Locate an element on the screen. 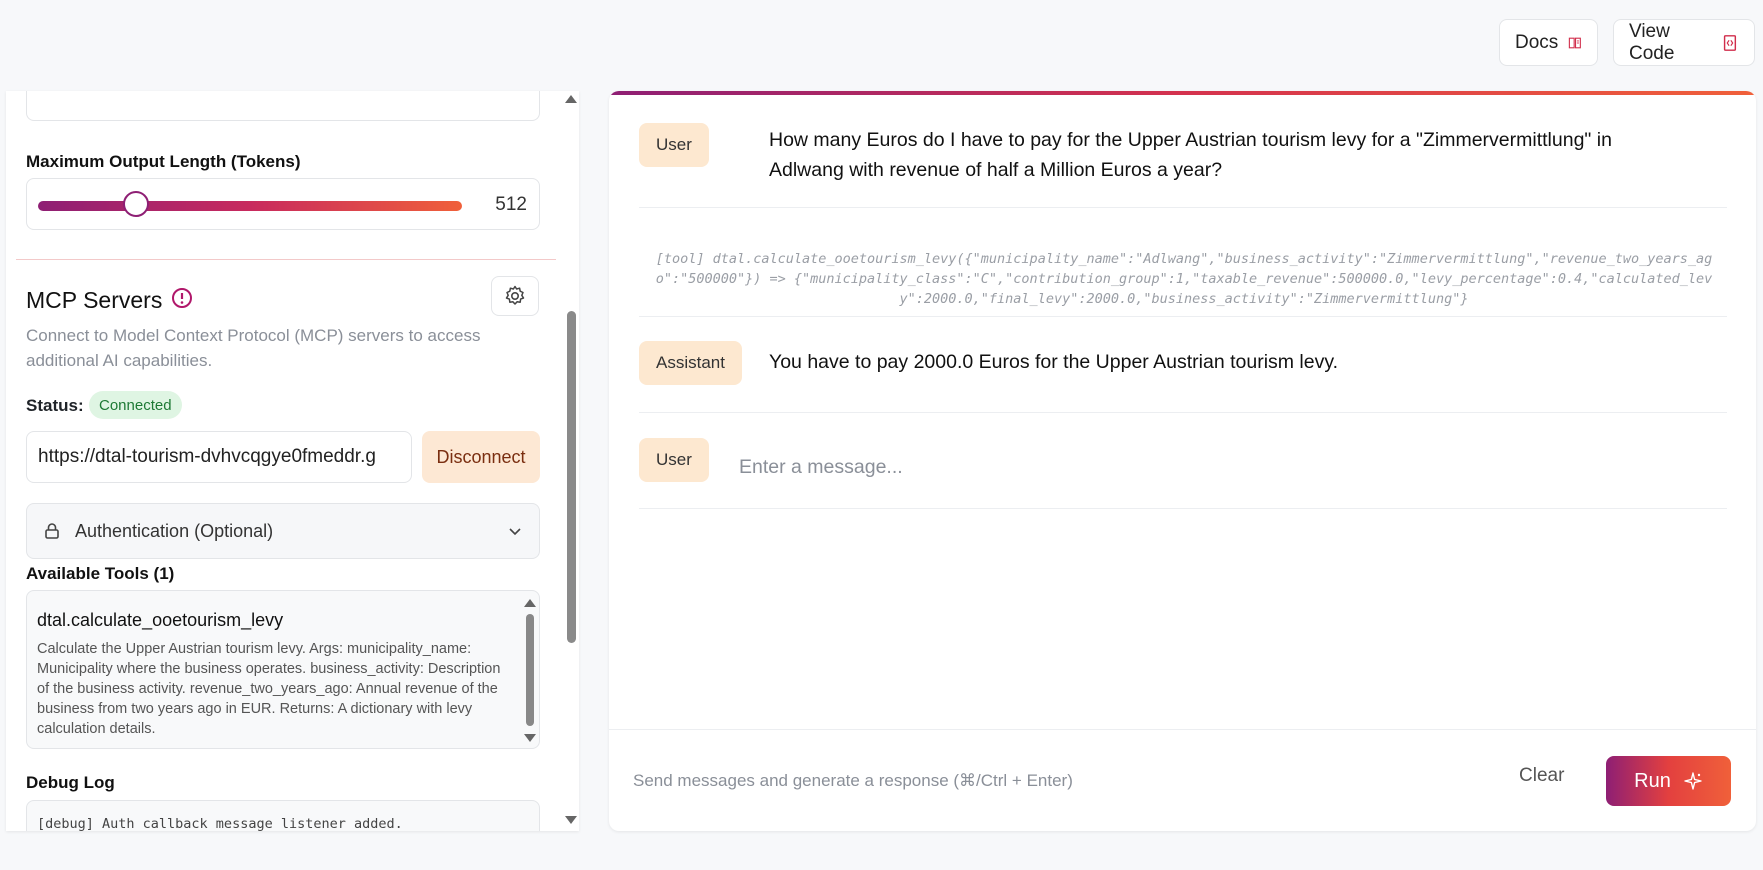 The width and height of the screenshot is (1763, 870). view-code-button: View Code is located at coordinates (1684, 42).